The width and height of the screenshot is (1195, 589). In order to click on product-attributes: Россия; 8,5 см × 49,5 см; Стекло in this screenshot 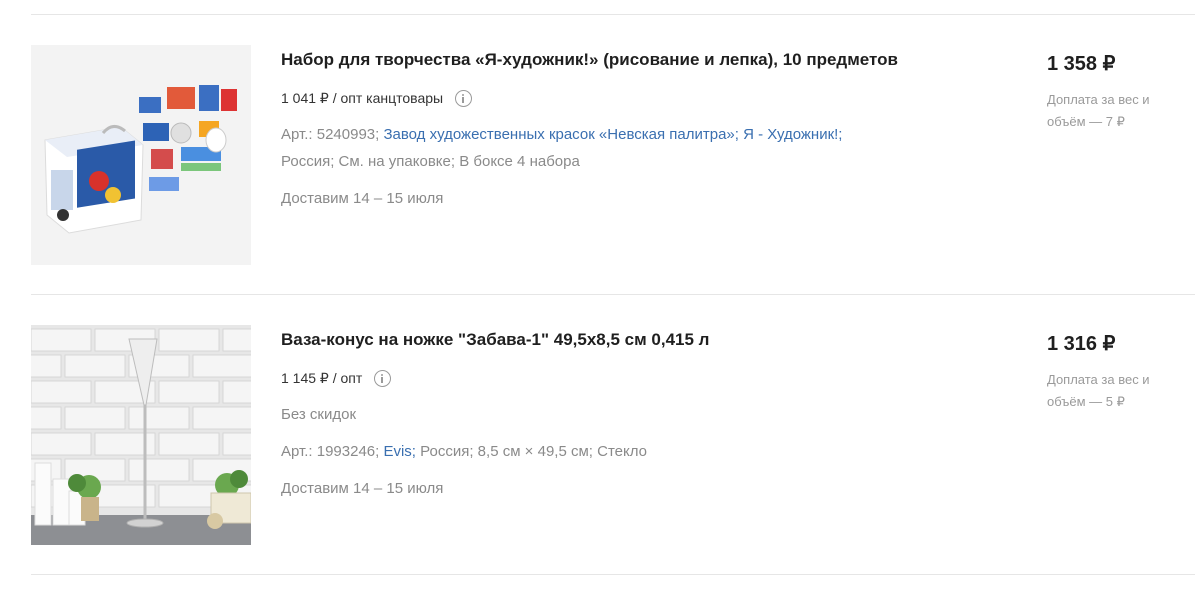, I will do `click(533, 451)`.